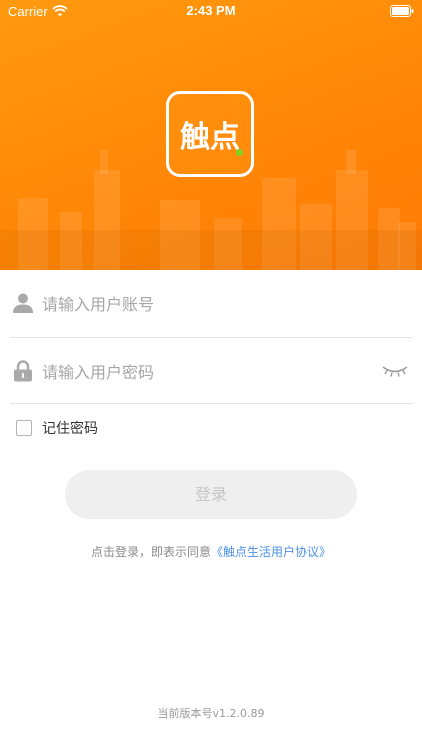 This screenshot has height=750, width=422. Describe the element at coordinates (70, 429) in the screenshot. I see `remember-label: 记住密码` at that location.